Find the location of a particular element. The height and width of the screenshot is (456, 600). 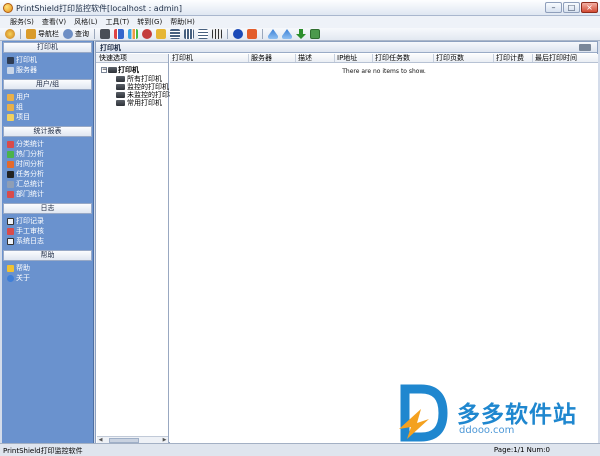

category-stats-icon is located at coordinates (10, 144).